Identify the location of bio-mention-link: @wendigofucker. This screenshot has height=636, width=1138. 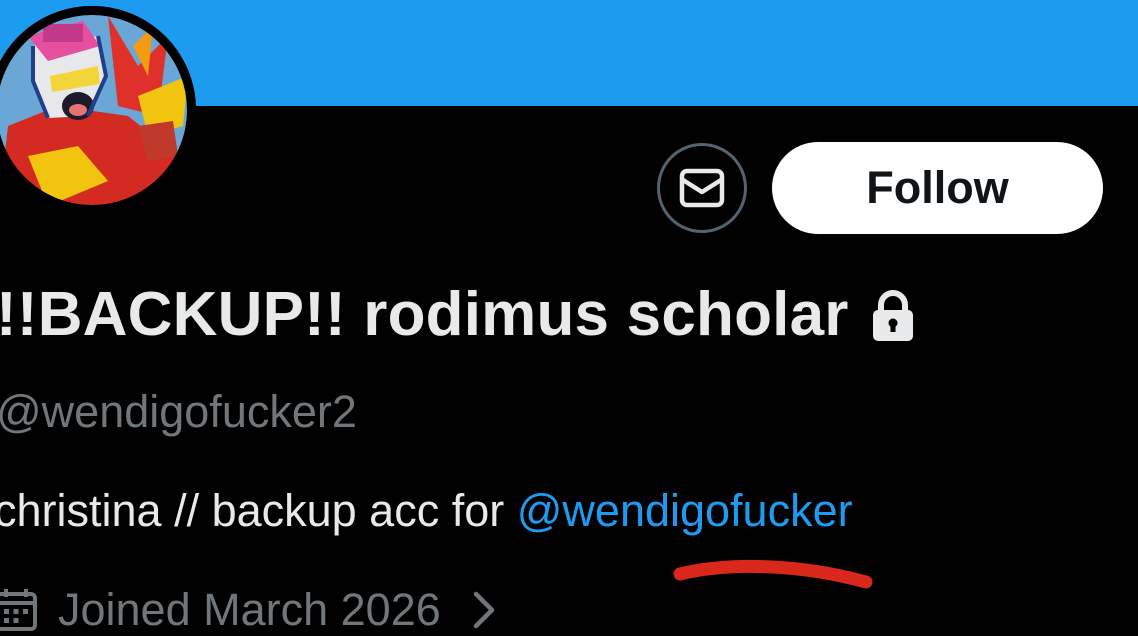
(685, 510).